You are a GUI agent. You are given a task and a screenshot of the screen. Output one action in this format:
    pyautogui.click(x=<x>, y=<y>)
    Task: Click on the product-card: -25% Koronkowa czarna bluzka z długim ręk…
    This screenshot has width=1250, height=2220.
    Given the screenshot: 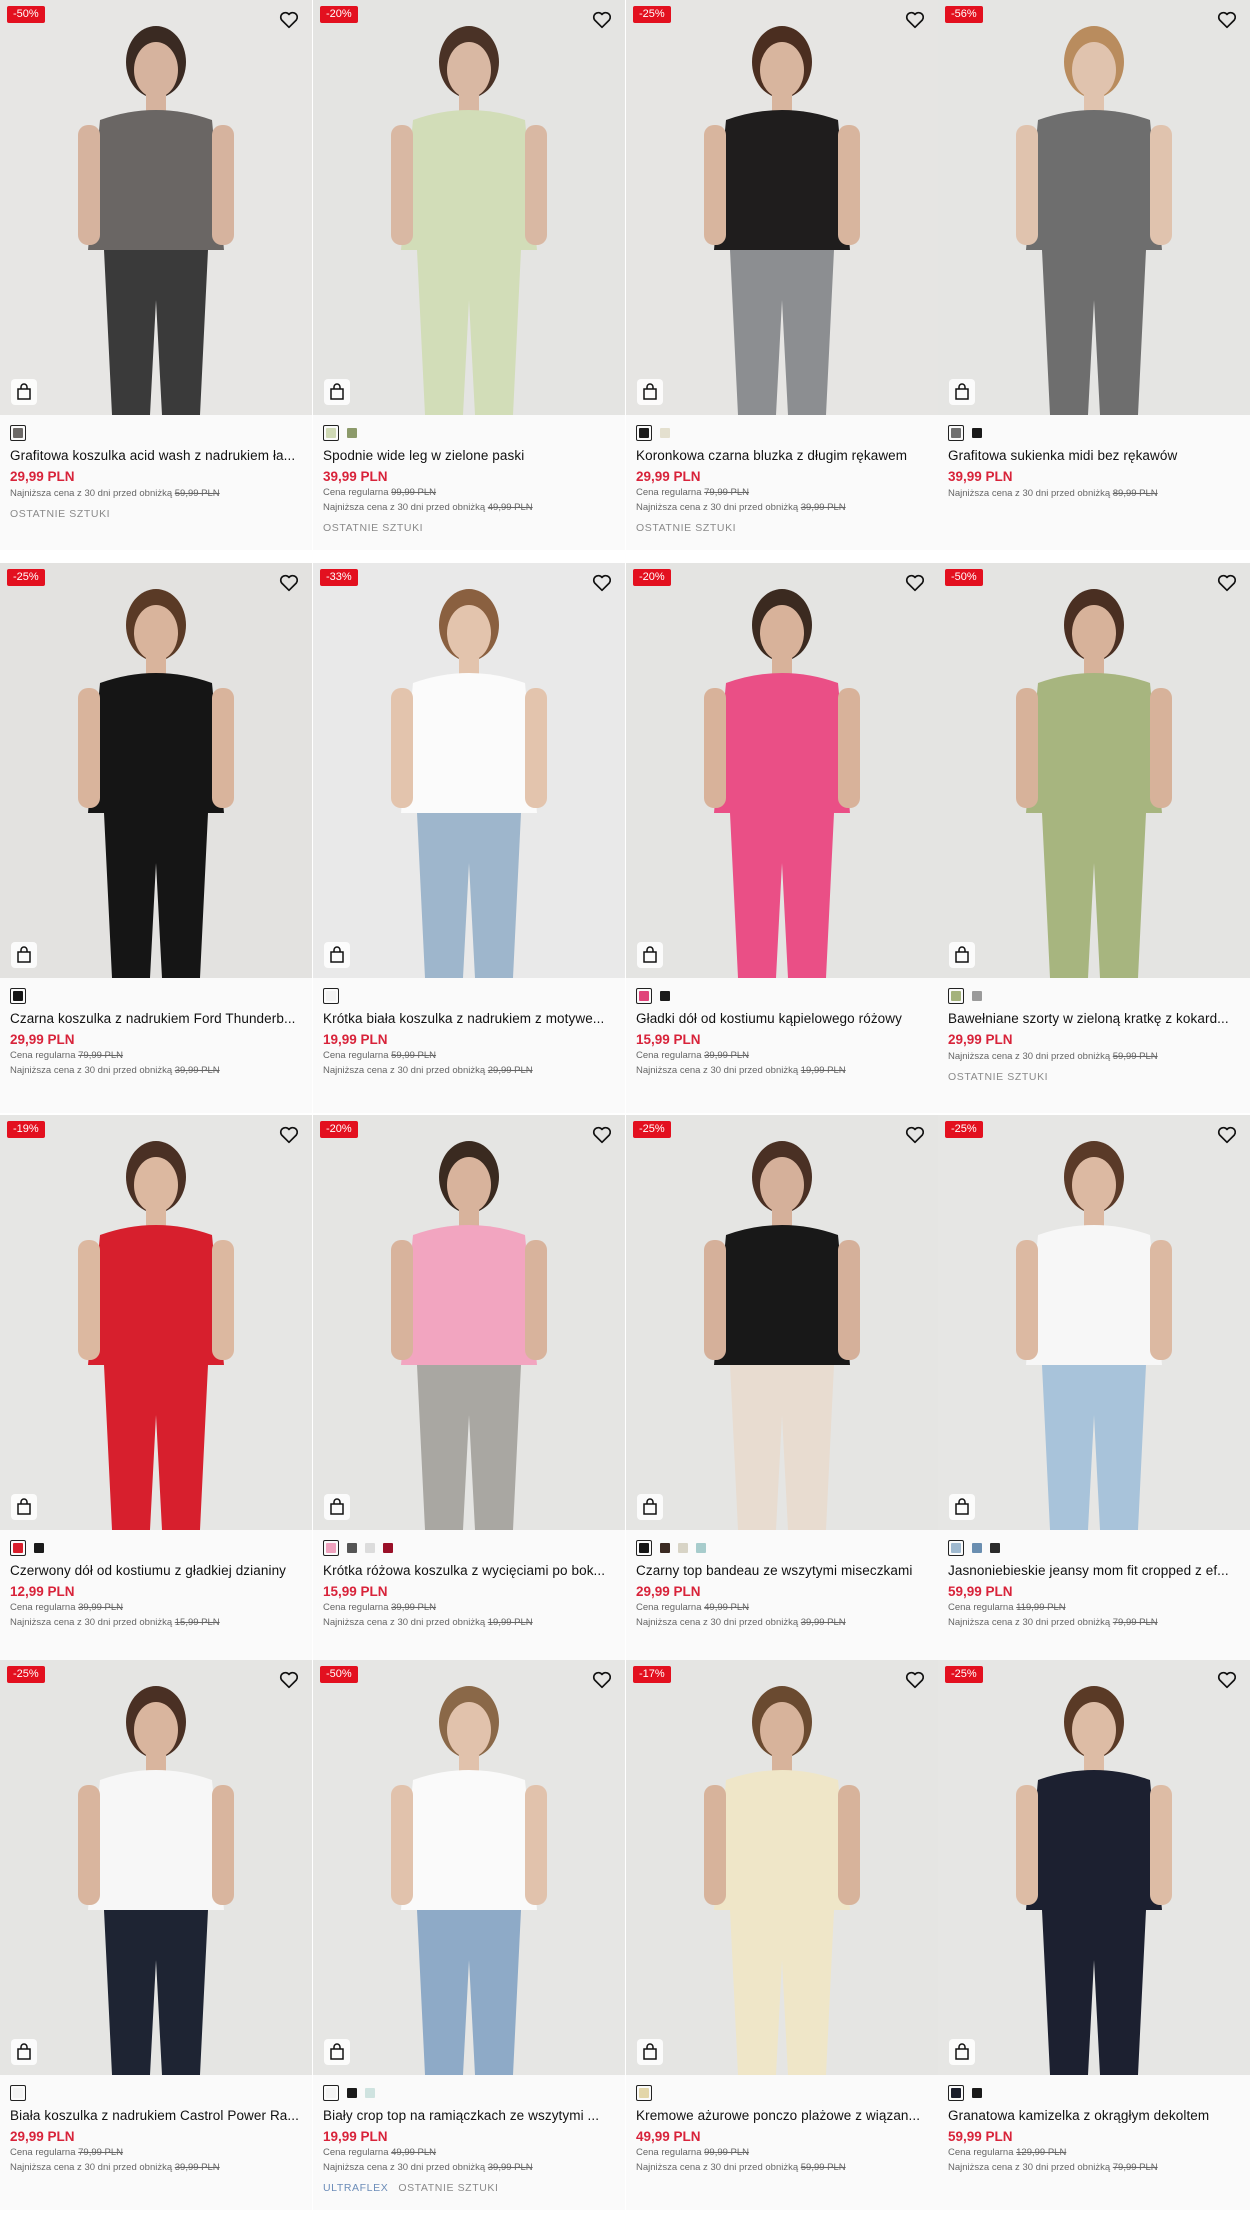 What is the action you would take?
    pyautogui.click(x=782, y=275)
    